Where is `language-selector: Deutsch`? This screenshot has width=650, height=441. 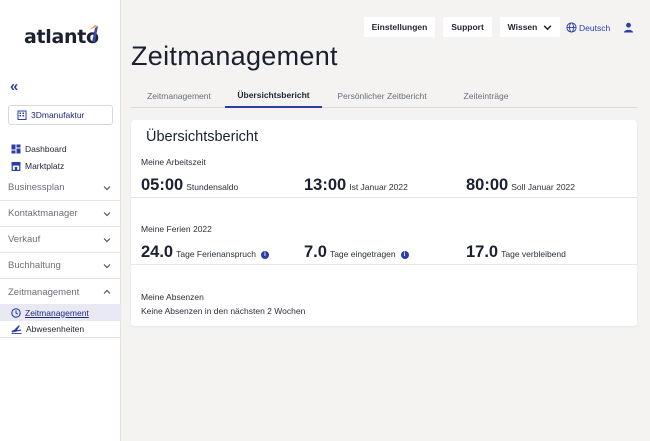 language-selector: Deutsch is located at coordinates (588, 27).